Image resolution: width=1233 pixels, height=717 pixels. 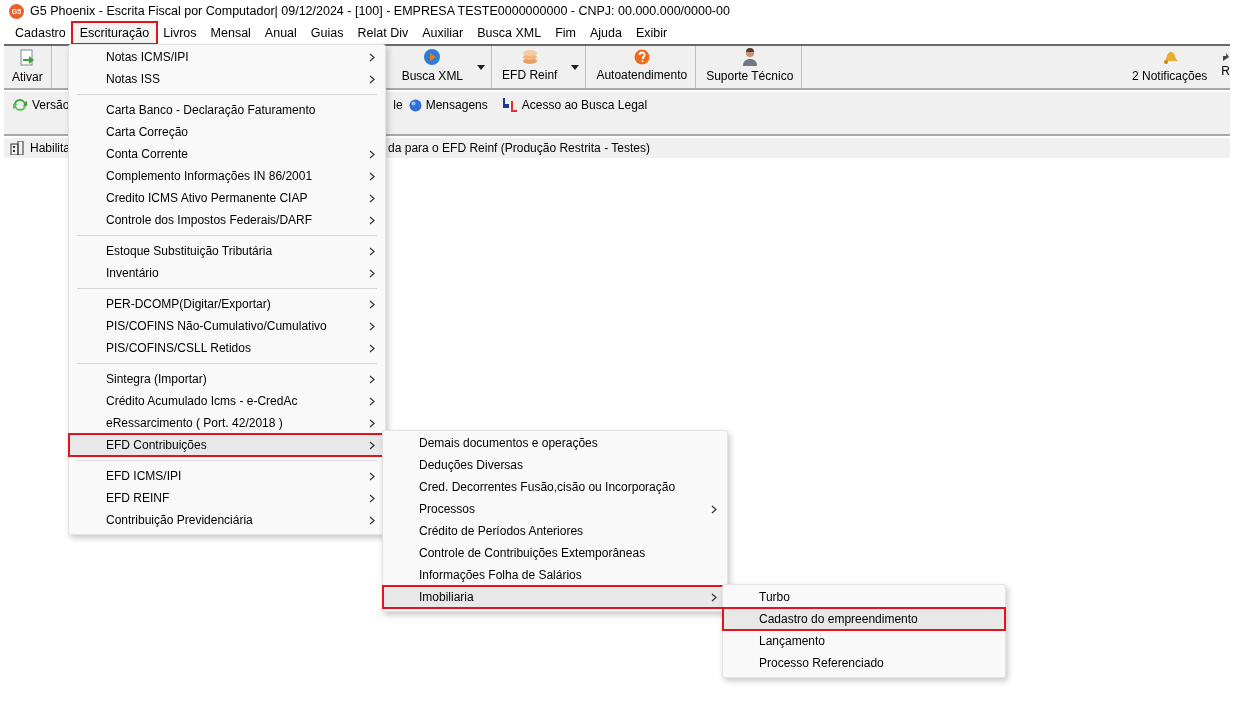 What do you see at coordinates (227, 401) in the screenshot?
I see `menu-item: Crédito Acumulado Icms - e-CredAc` at bounding box center [227, 401].